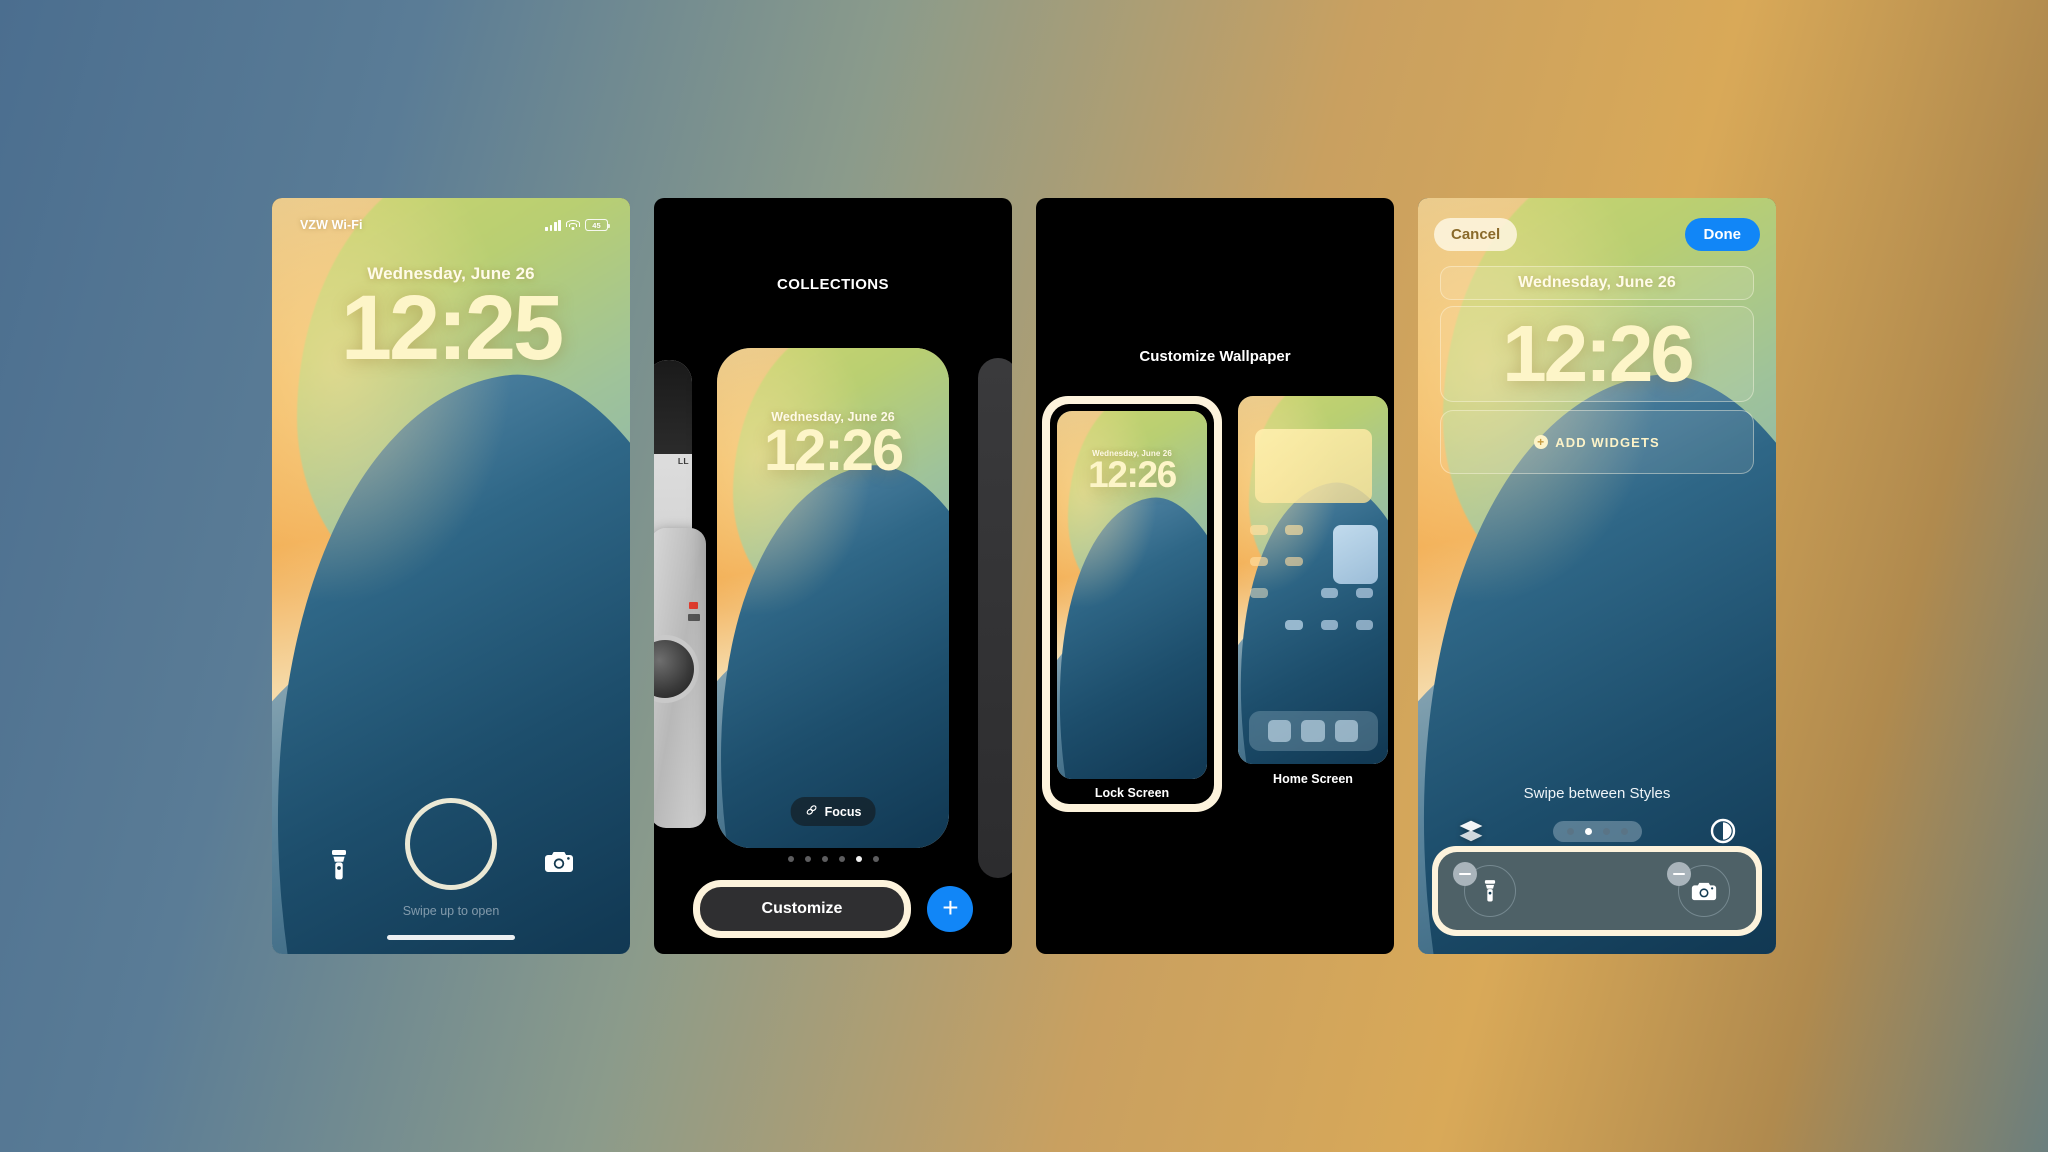 Image resolution: width=2048 pixels, height=1152 pixels. I want to click on battery-icon: 45, so click(597, 225).